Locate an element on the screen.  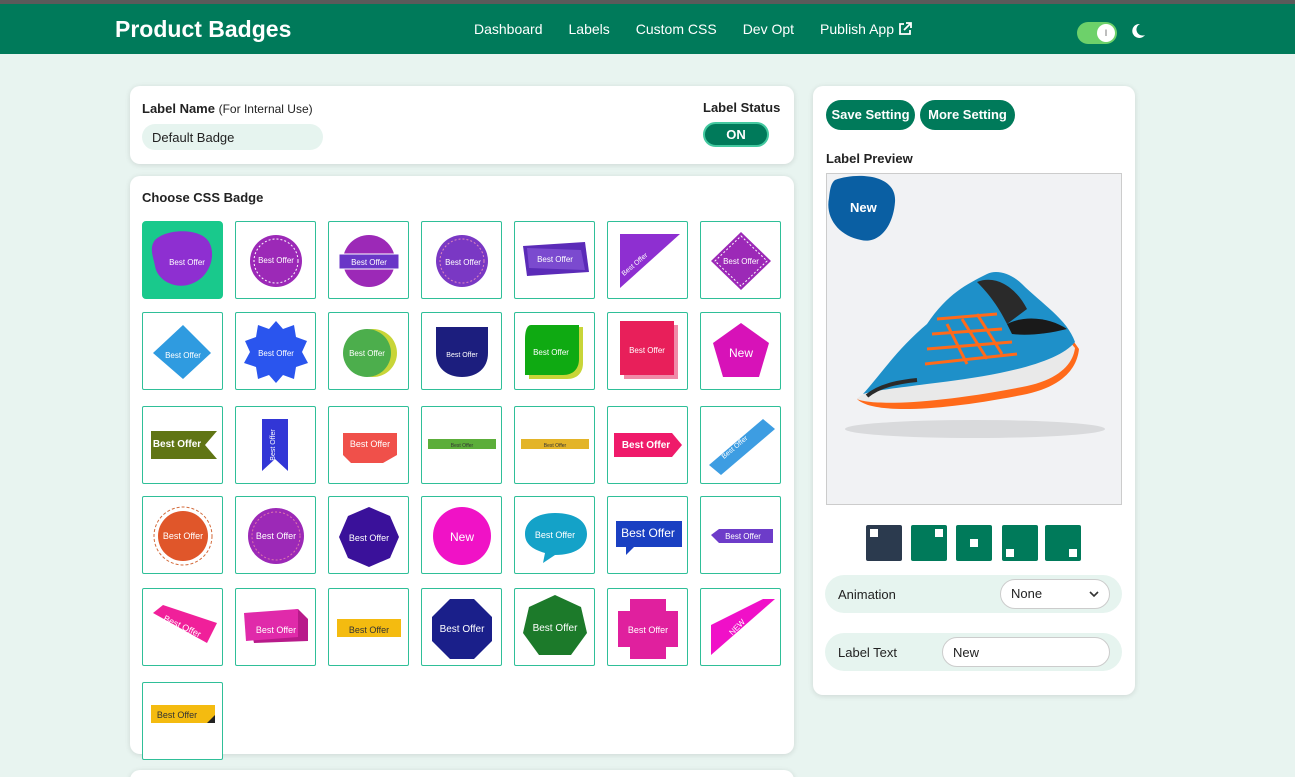
animation-row: Animation None is located at coordinates (973, 594).